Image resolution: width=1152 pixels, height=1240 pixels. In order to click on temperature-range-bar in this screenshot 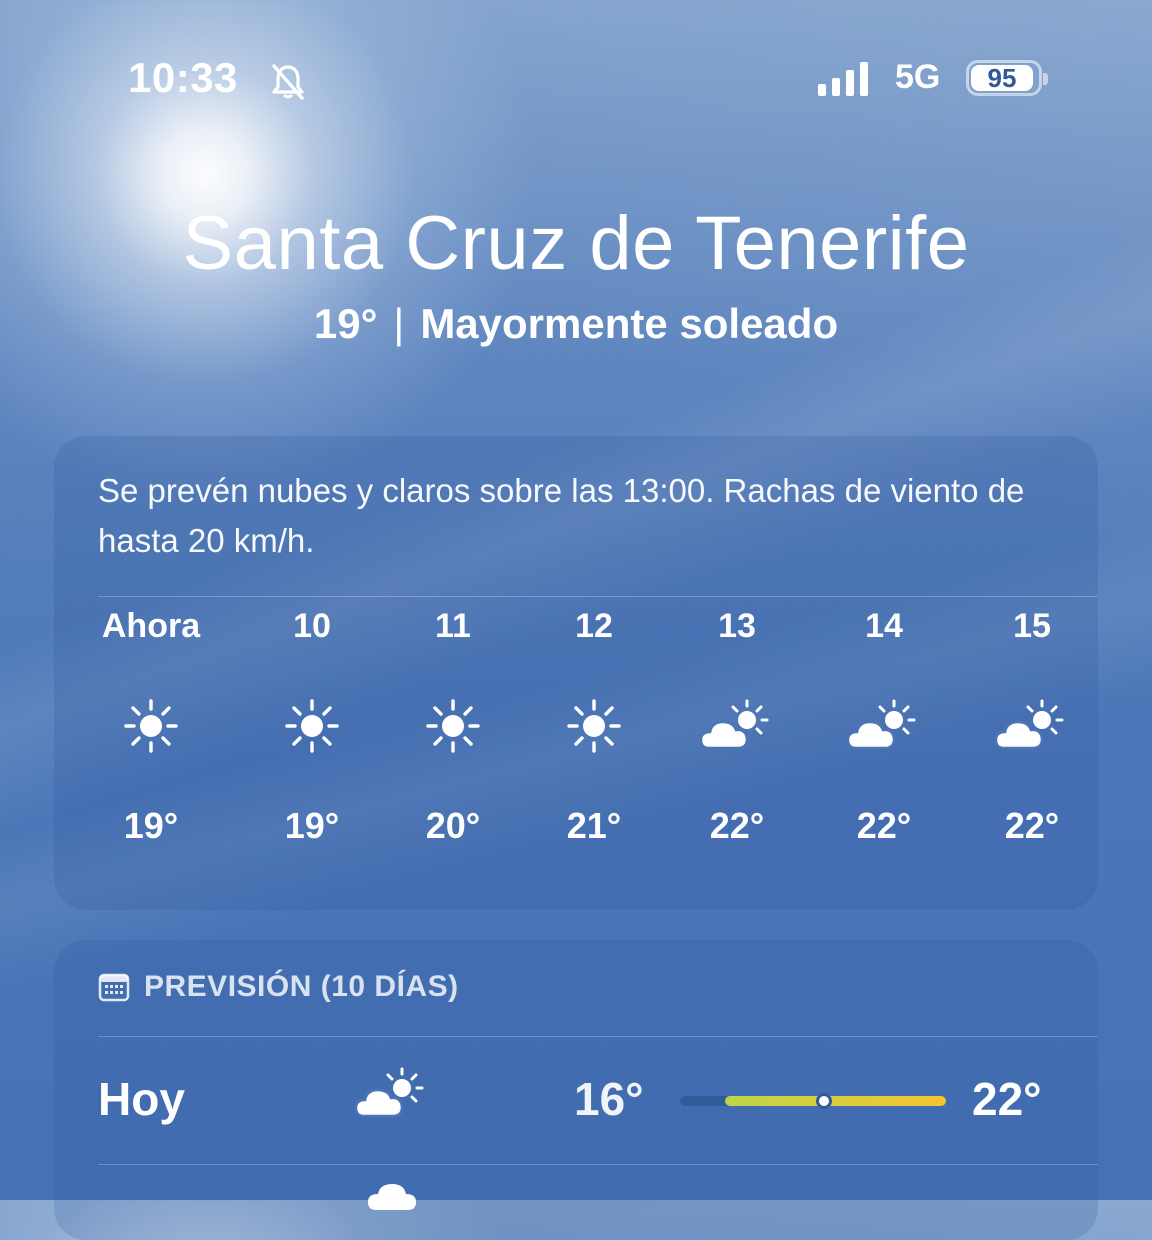, I will do `click(813, 1101)`.